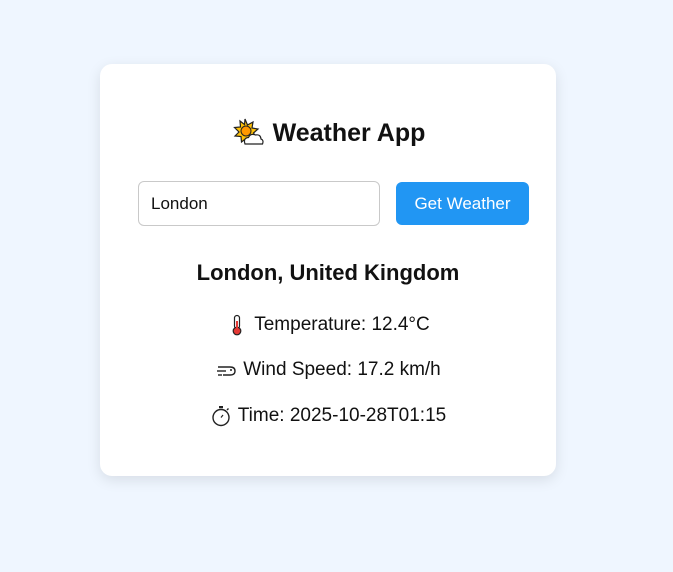  What do you see at coordinates (342, 324) in the screenshot?
I see `temperature-value: Temperature: 12.4°C` at bounding box center [342, 324].